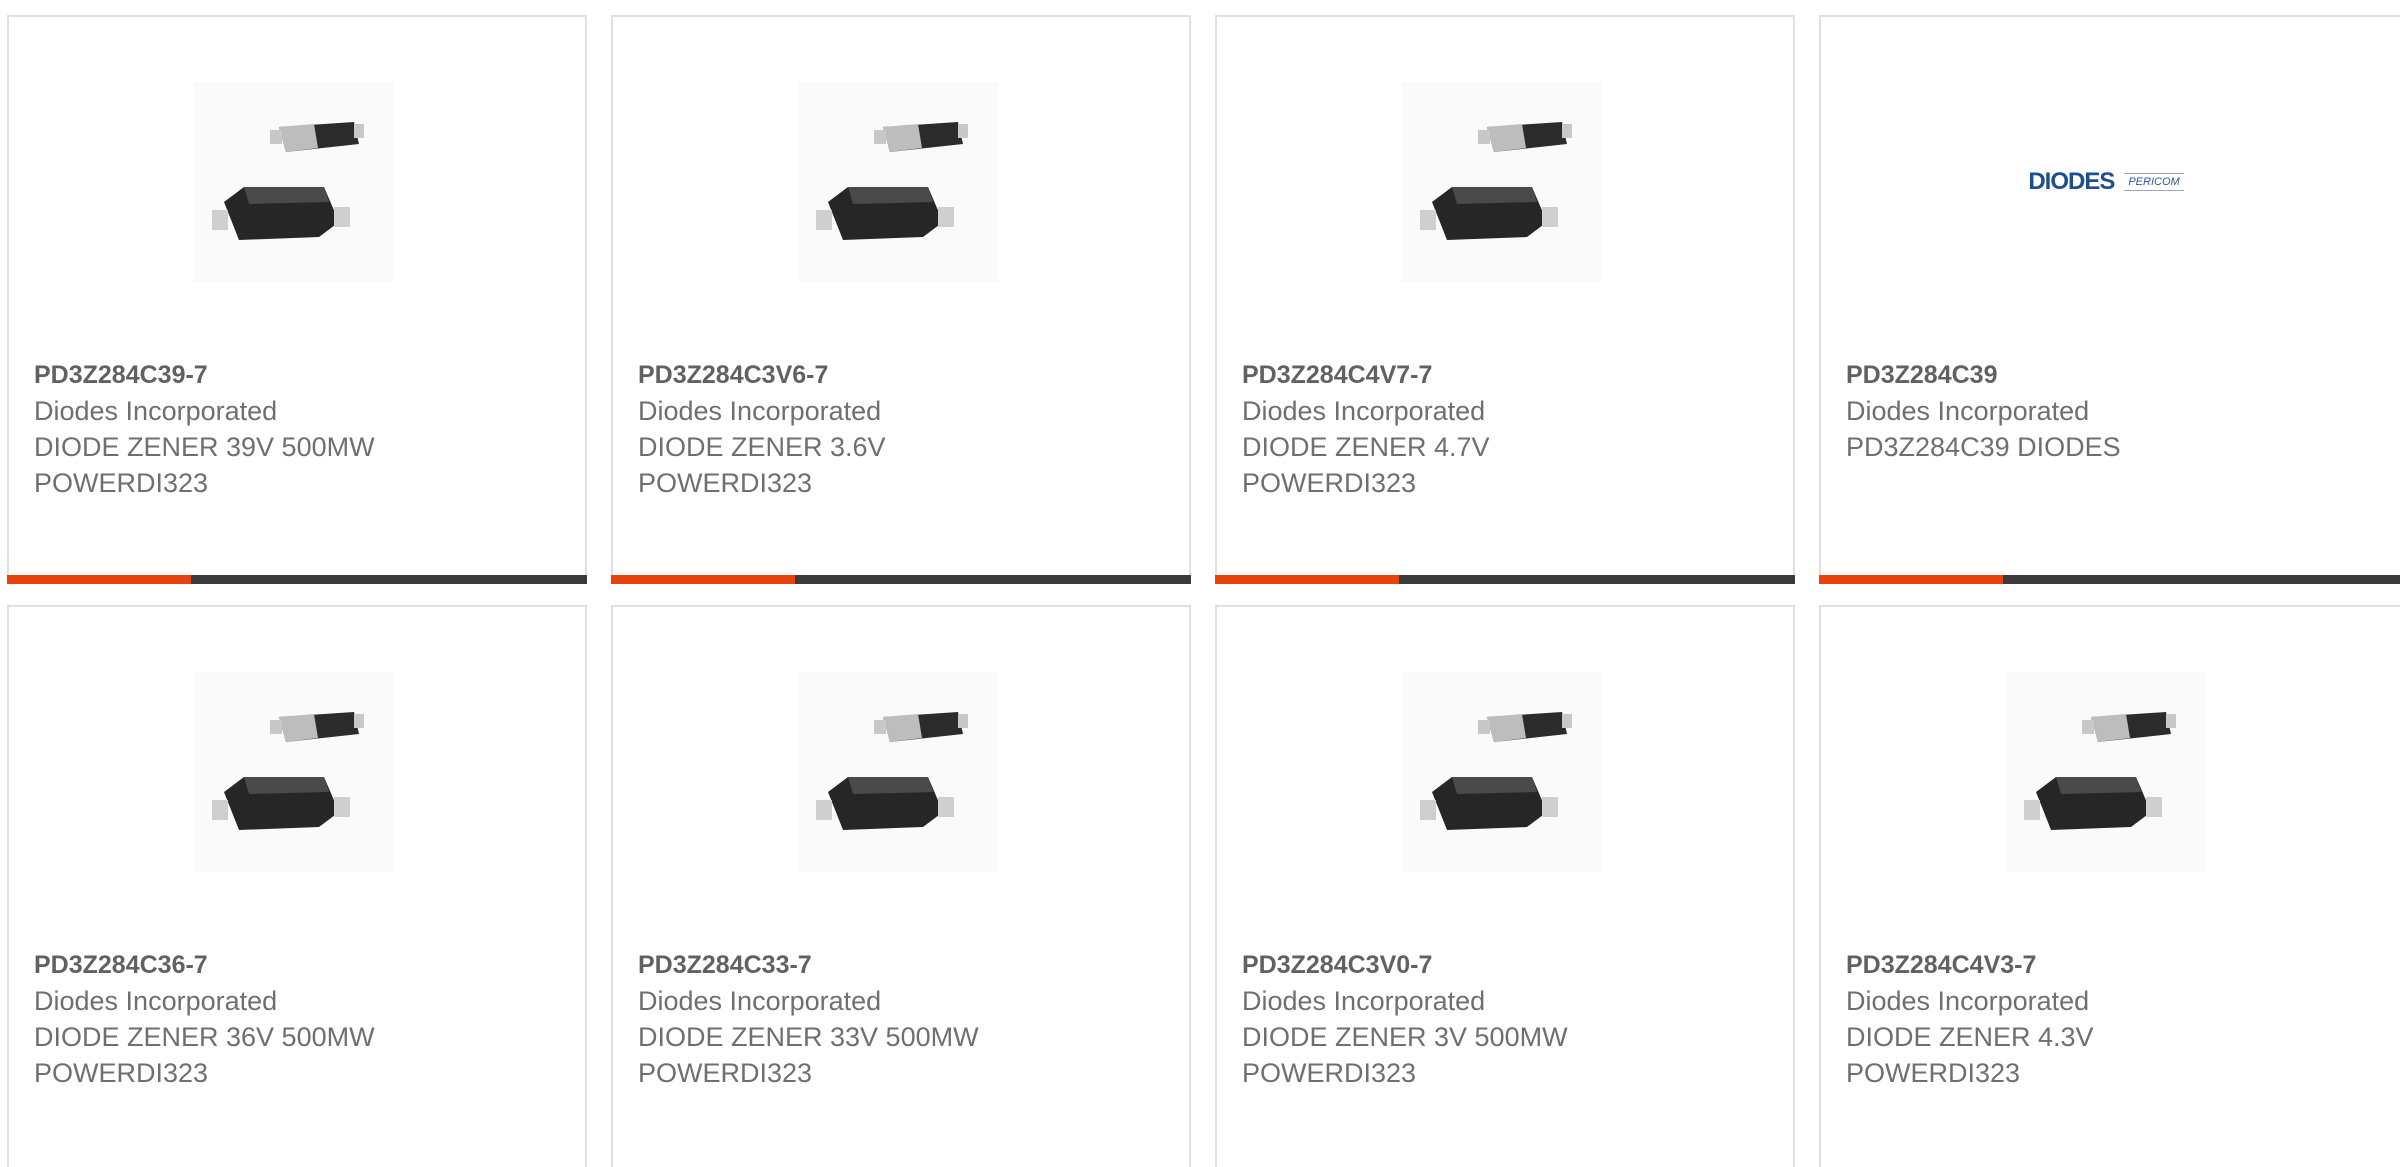 The image size is (2400, 1167). What do you see at coordinates (1512, 965) in the screenshot?
I see `part-number: PD3Z284C3V0-7` at bounding box center [1512, 965].